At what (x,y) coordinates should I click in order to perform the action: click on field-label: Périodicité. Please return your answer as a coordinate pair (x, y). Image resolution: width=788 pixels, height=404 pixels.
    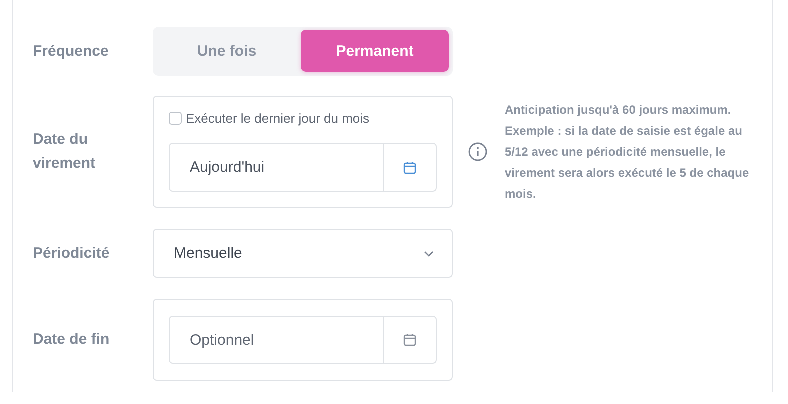
    Looking at the image, I should click on (72, 254).